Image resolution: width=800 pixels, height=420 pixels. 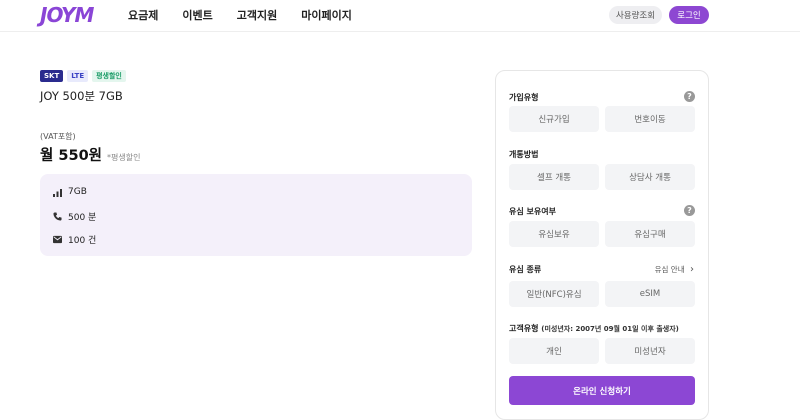 I want to click on phone-icon, so click(x=57, y=216).